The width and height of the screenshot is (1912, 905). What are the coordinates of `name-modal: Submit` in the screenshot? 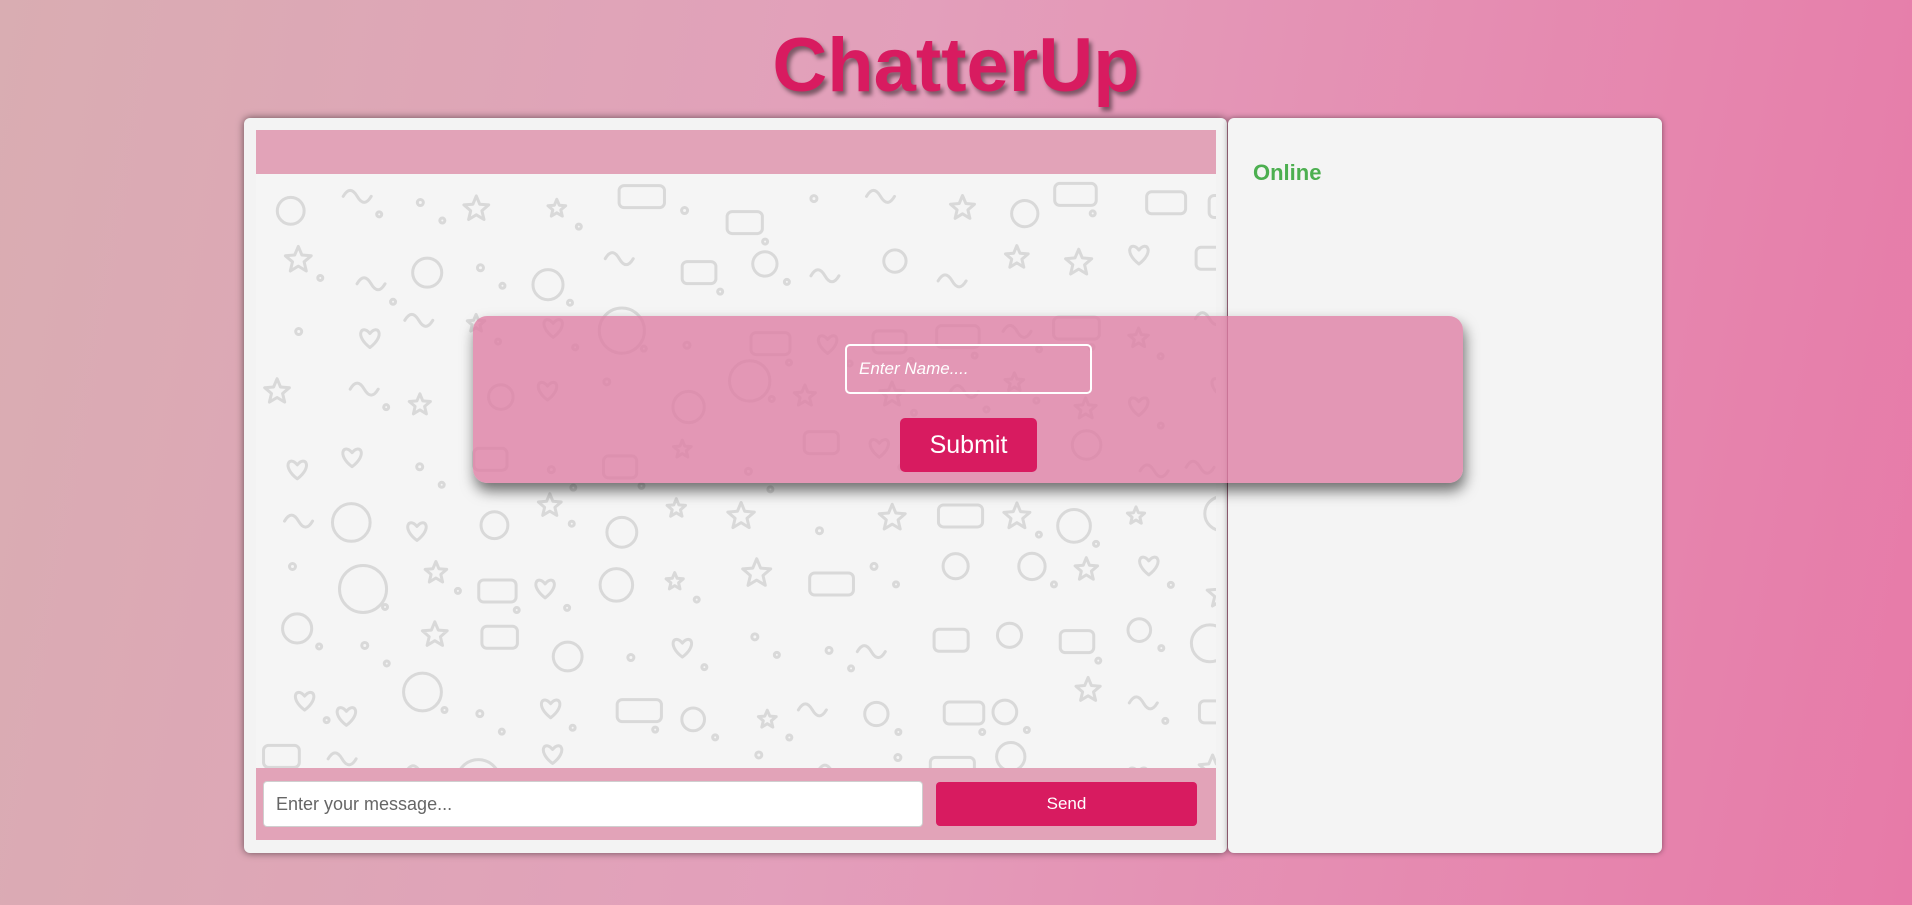 It's located at (968, 399).